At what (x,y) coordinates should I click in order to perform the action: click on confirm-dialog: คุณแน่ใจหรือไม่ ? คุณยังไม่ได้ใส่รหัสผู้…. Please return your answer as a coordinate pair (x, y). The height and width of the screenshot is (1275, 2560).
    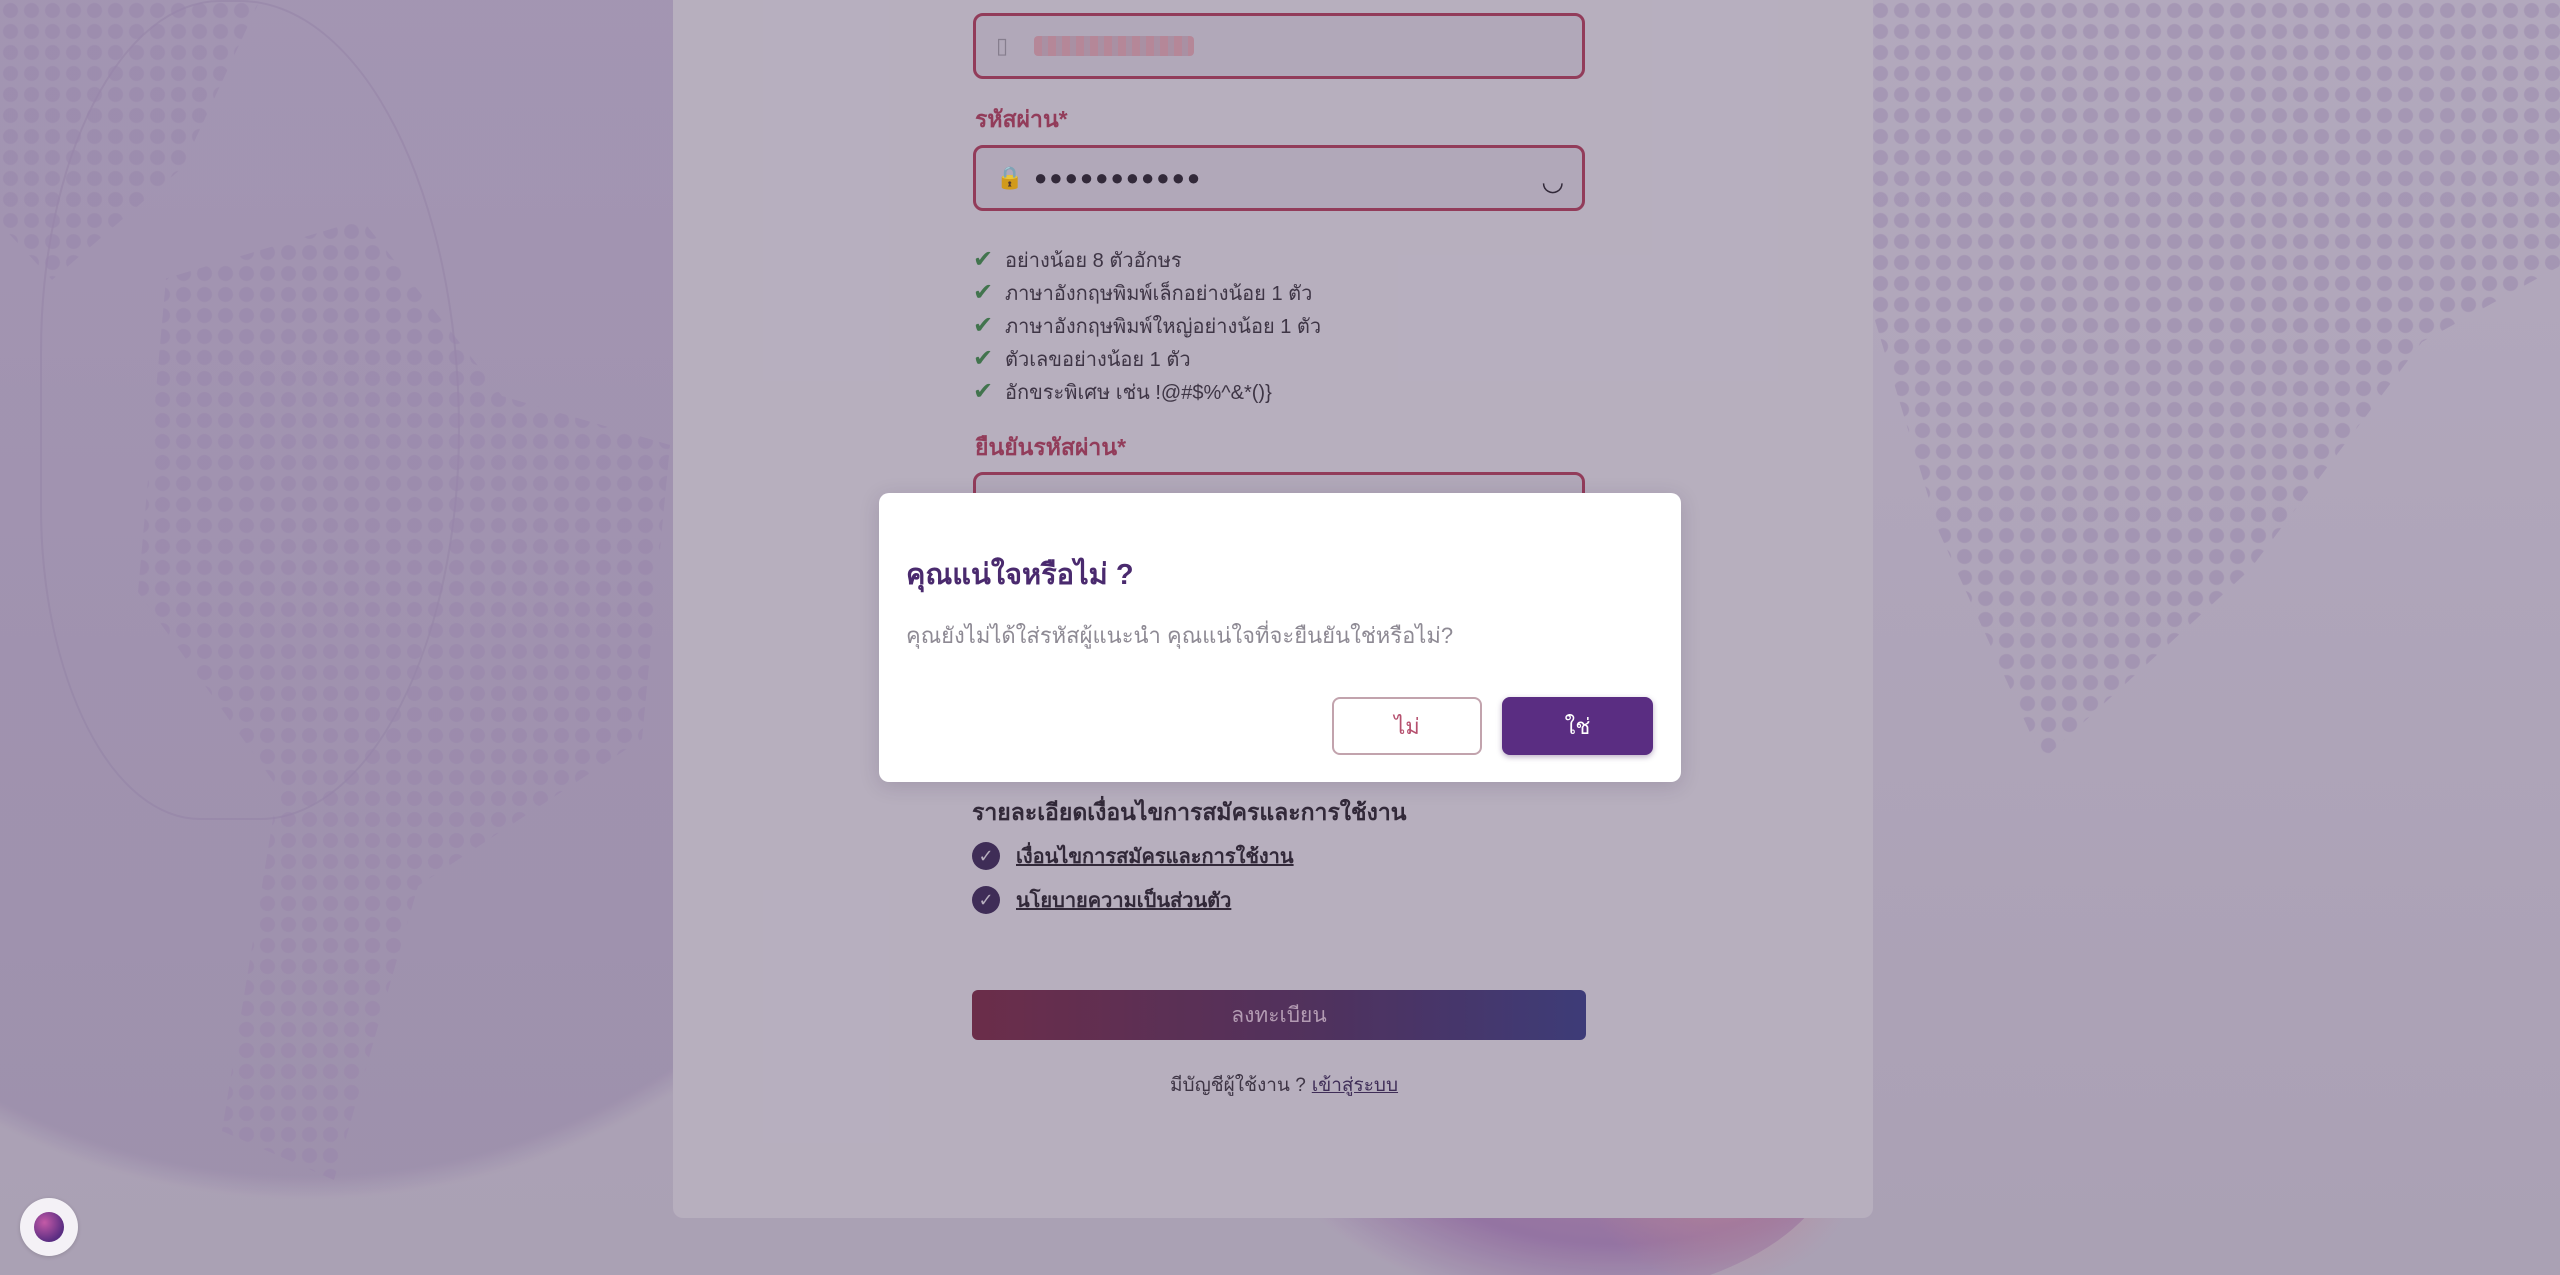
    Looking at the image, I should click on (1280, 637).